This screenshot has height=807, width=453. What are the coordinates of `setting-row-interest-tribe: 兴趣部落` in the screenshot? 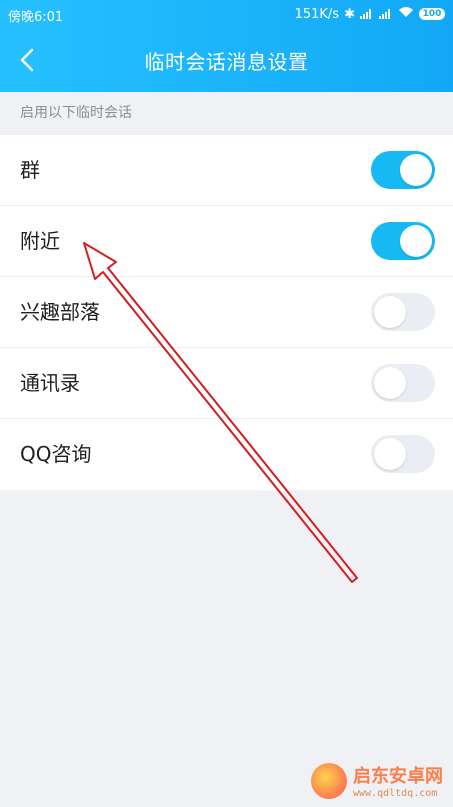 It's located at (226, 312).